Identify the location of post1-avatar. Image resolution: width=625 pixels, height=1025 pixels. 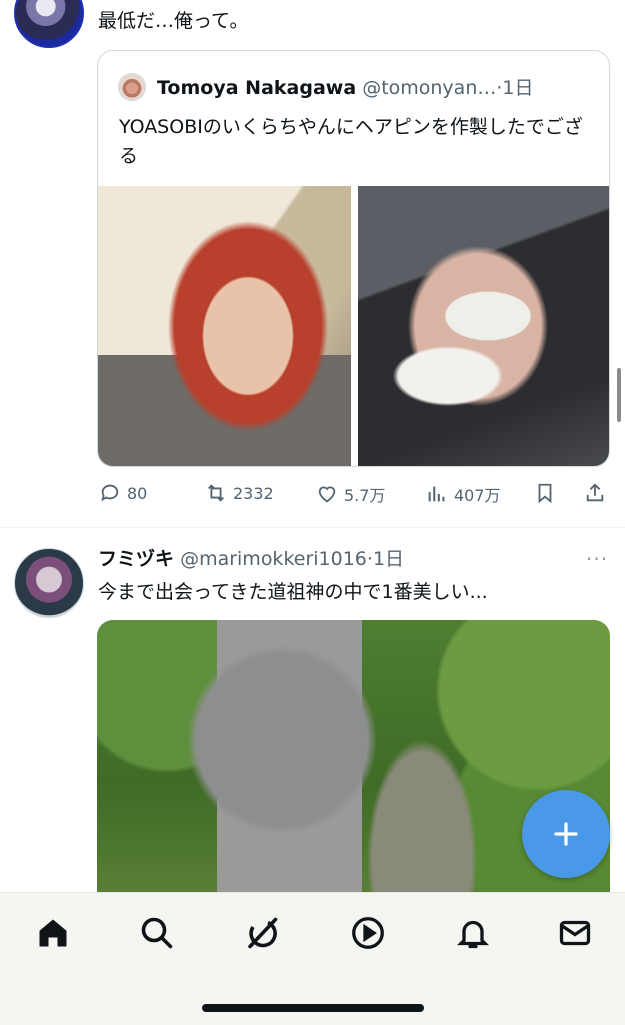
(49, 24).